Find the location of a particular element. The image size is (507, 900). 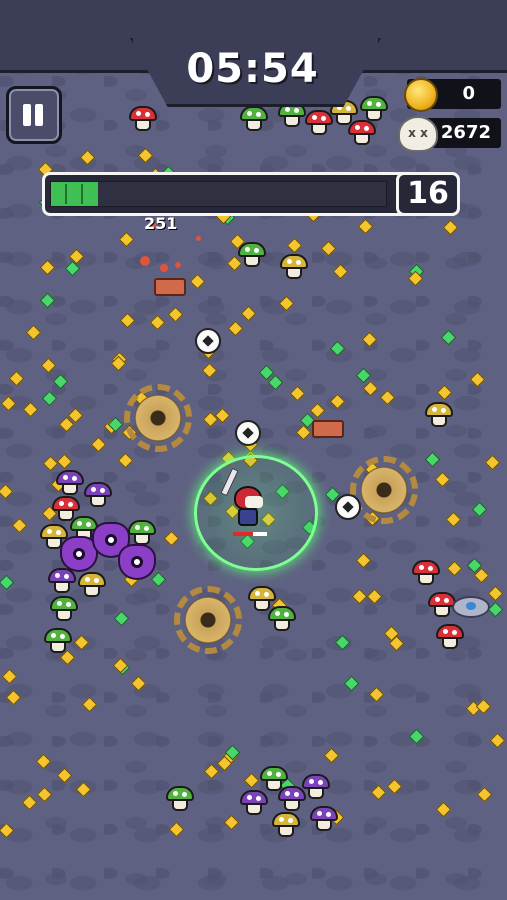

xp-fill is located at coordinates (74, 194).